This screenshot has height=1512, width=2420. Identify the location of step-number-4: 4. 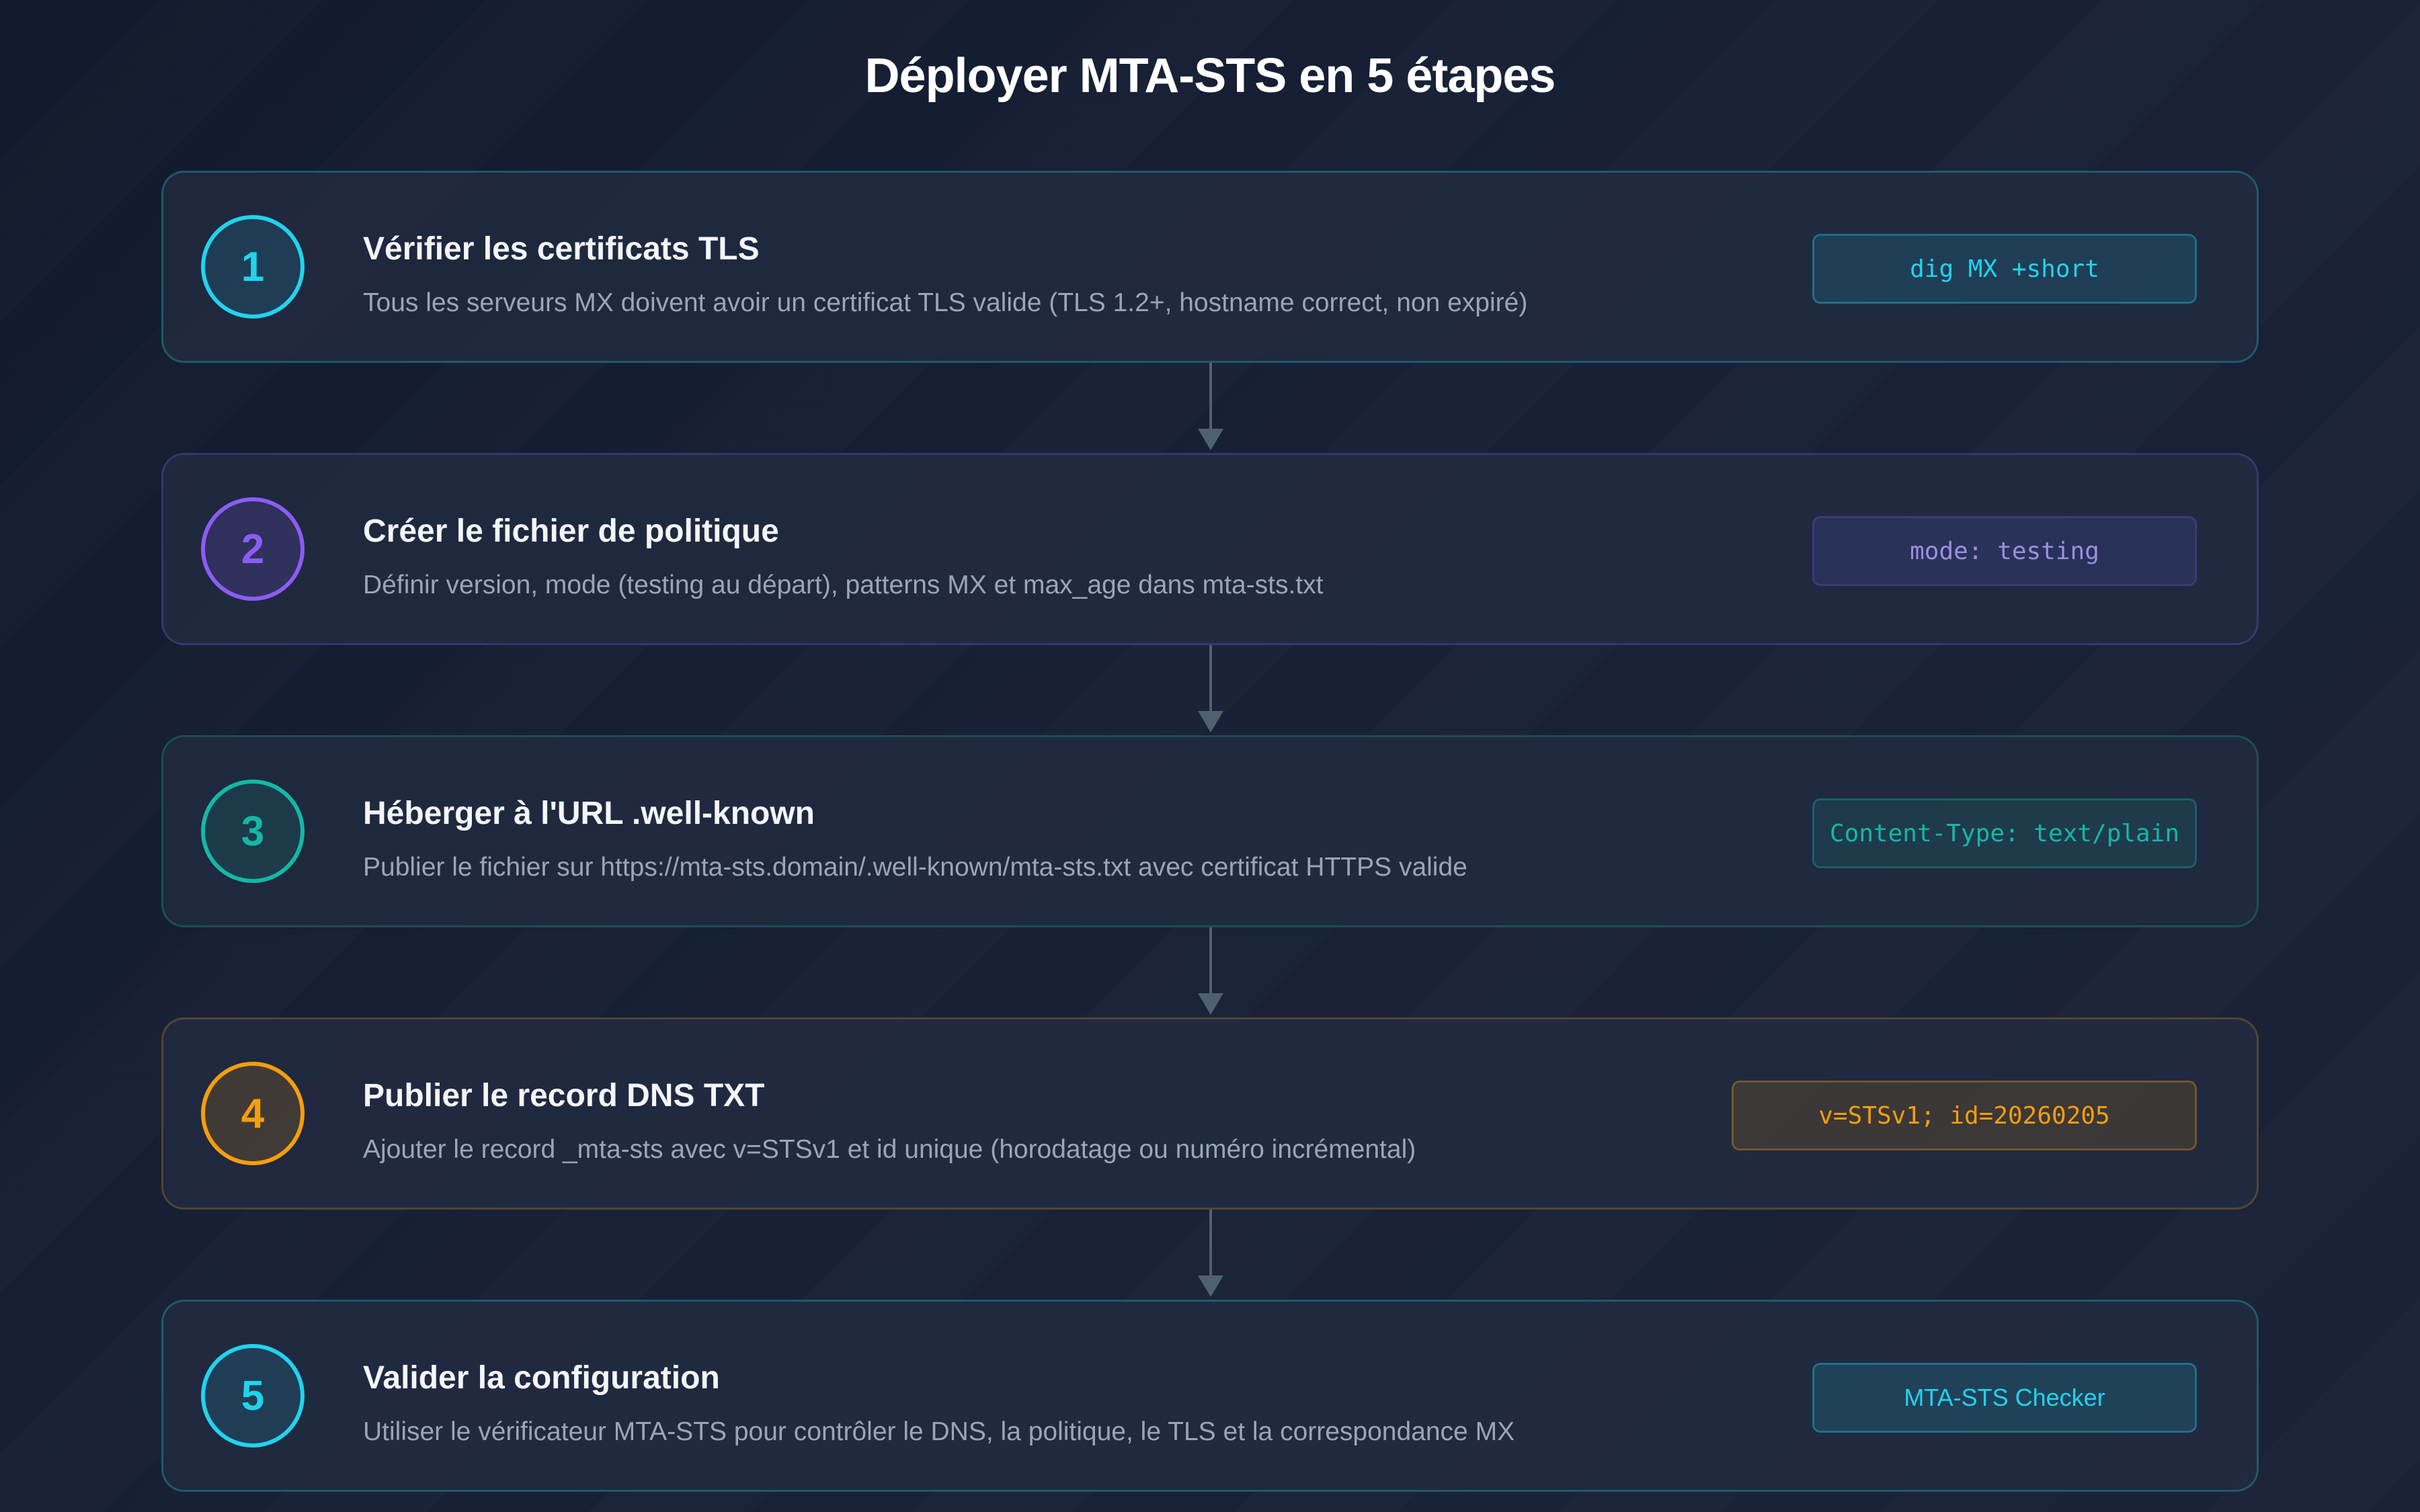
(253, 1114).